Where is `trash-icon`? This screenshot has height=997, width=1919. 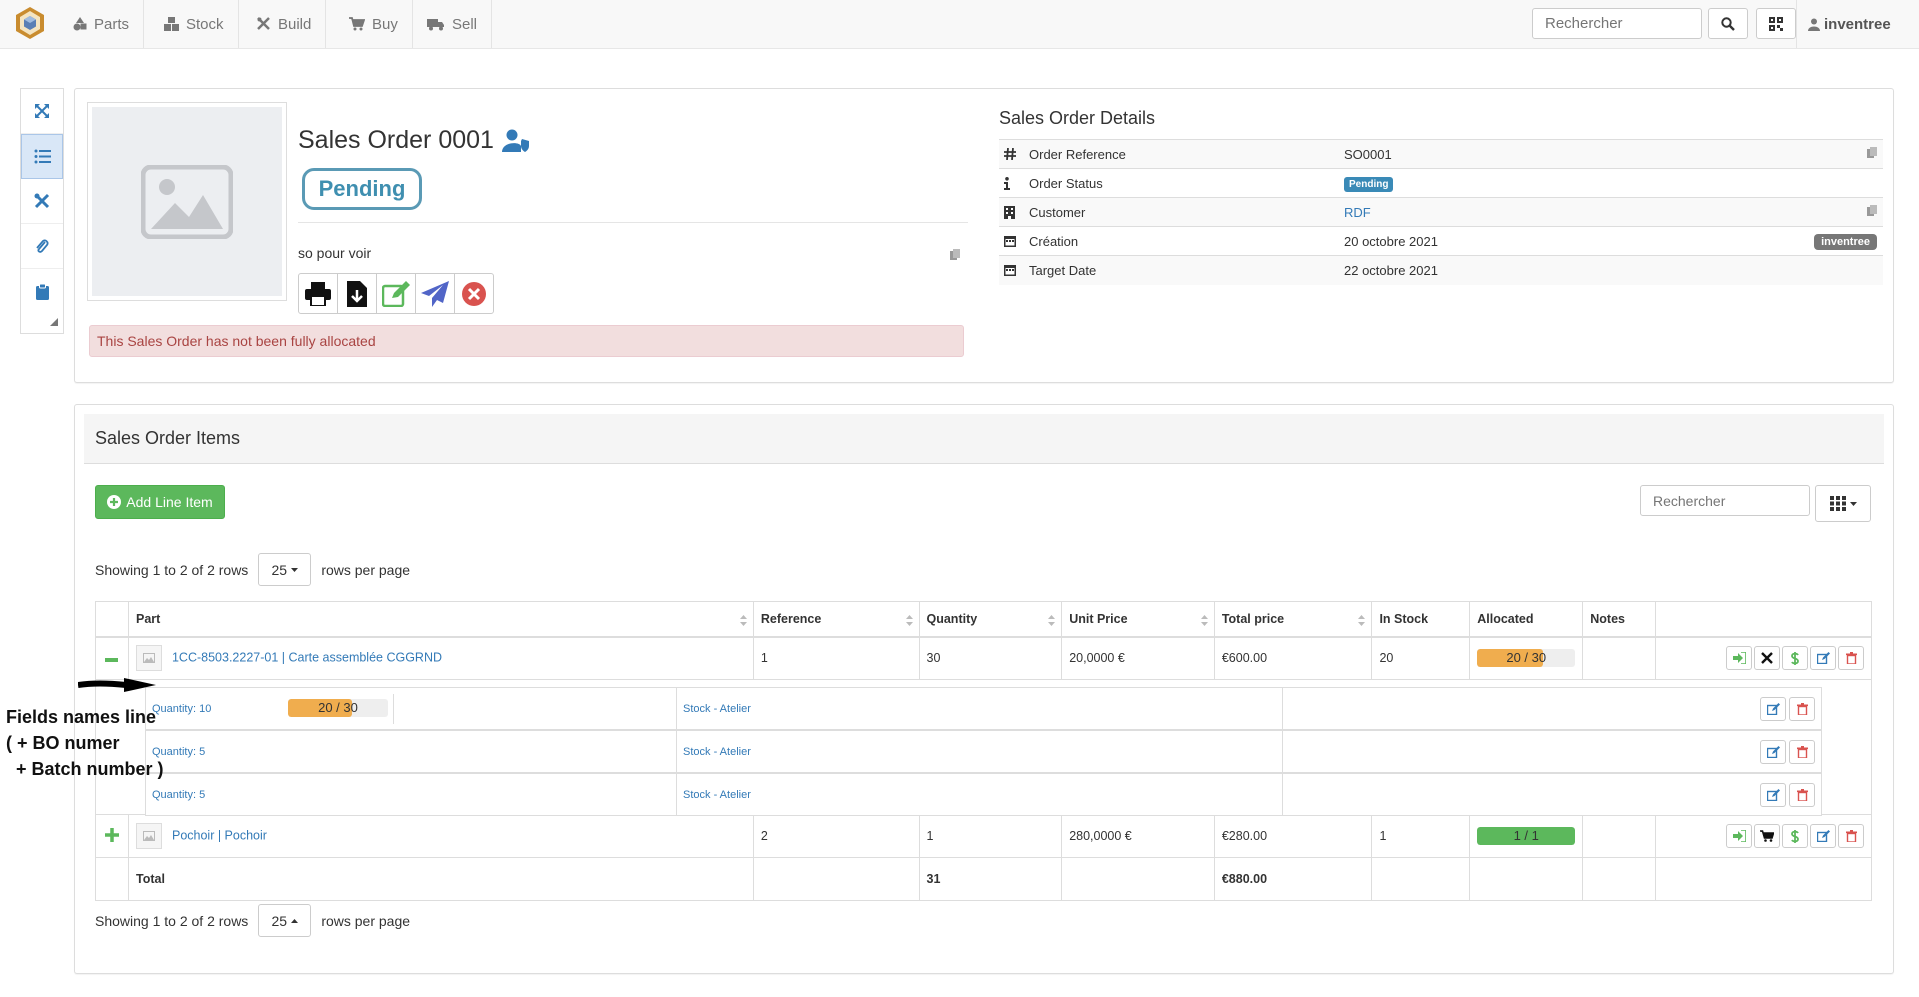
trash-icon is located at coordinates (1851, 658).